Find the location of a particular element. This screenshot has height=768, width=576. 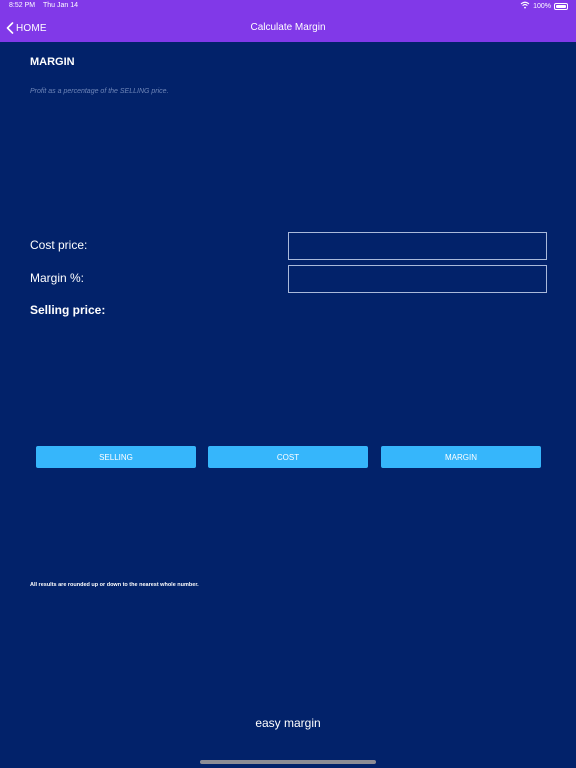

battery-icon is located at coordinates (561, 6).